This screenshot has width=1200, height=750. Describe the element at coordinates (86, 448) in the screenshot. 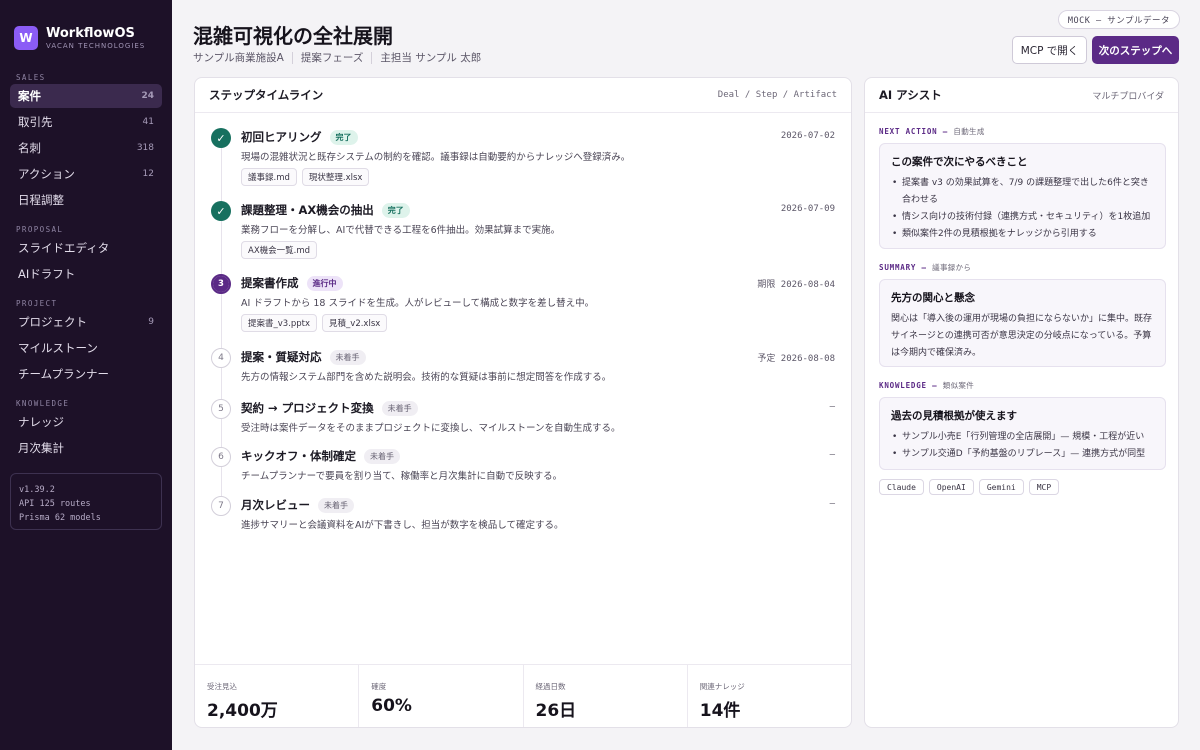

I see `sidebar-item: 月次集計` at that location.